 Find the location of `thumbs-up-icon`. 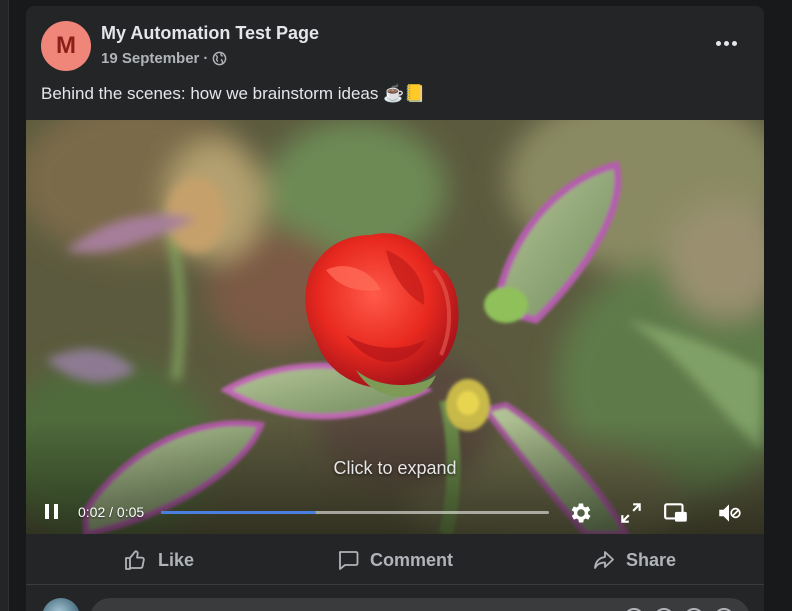

thumbs-up-icon is located at coordinates (135, 560).